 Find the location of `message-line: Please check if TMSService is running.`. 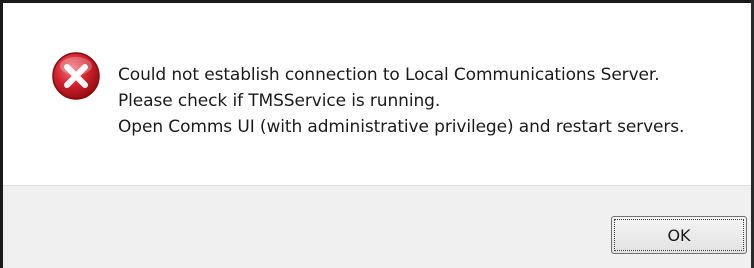

message-line: Please check if TMSService is running. is located at coordinates (279, 101).